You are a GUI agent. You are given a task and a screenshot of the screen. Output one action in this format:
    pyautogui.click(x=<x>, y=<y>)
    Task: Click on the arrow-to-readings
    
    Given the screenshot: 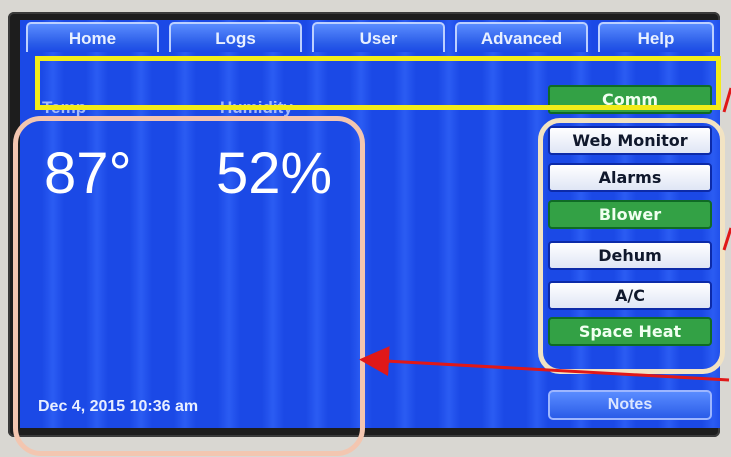 What is the action you would take?
    pyautogui.click(x=544, y=364)
    